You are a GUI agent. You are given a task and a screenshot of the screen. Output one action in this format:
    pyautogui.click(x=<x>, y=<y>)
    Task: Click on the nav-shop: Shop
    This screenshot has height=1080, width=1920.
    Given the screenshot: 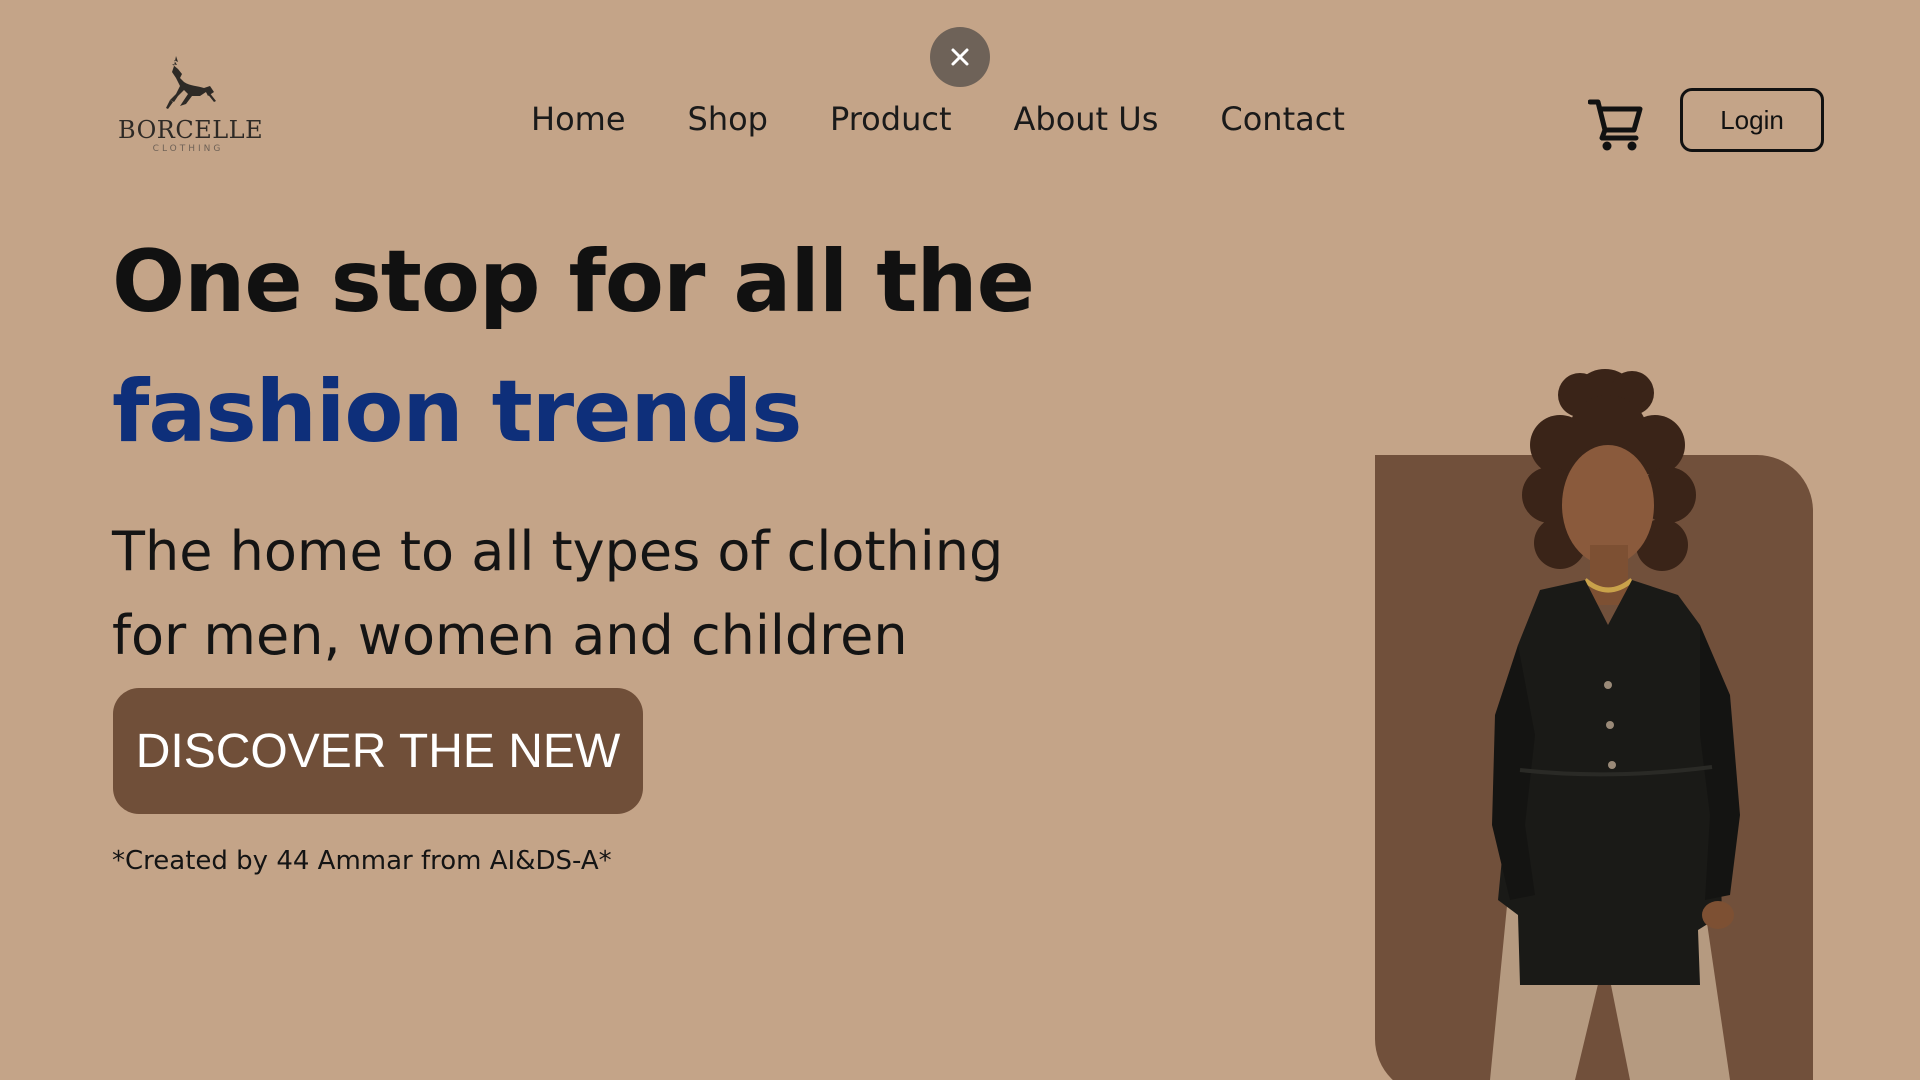 What is the action you would take?
    pyautogui.click(x=728, y=119)
    